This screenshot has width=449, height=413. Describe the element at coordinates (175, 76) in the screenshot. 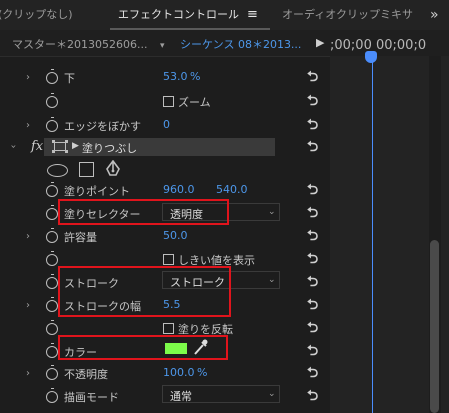

I see `down-value: 53.0` at that location.